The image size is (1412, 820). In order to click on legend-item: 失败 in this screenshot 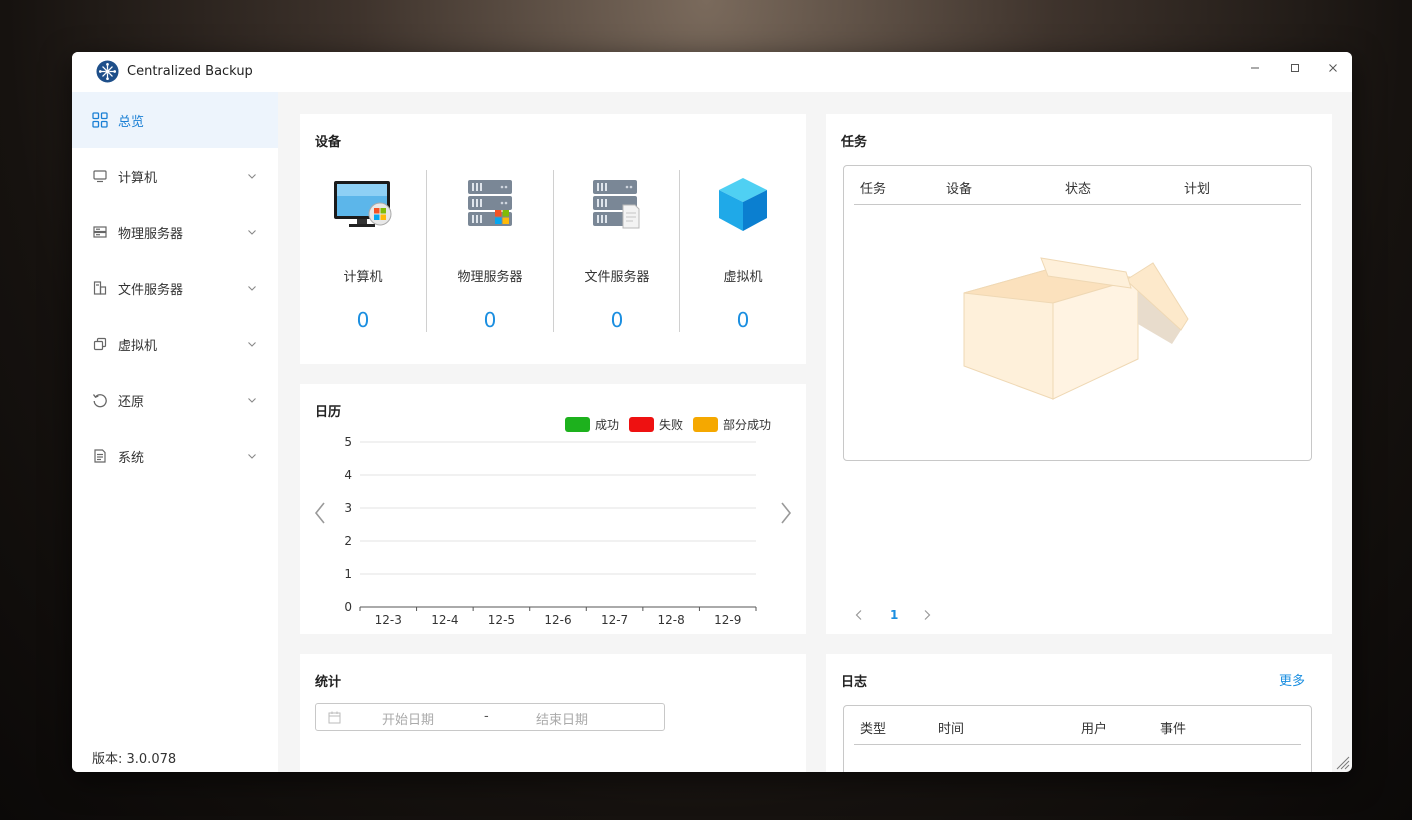, I will do `click(656, 424)`.